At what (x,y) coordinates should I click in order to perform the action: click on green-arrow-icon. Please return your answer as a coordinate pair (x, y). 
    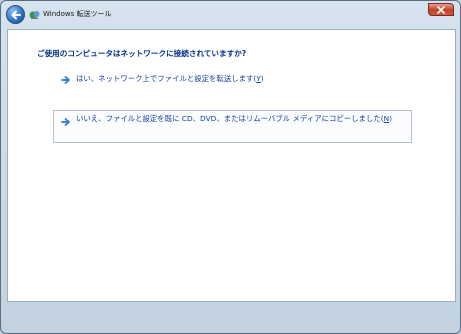
    Looking at the image, I should click on (65, 80).